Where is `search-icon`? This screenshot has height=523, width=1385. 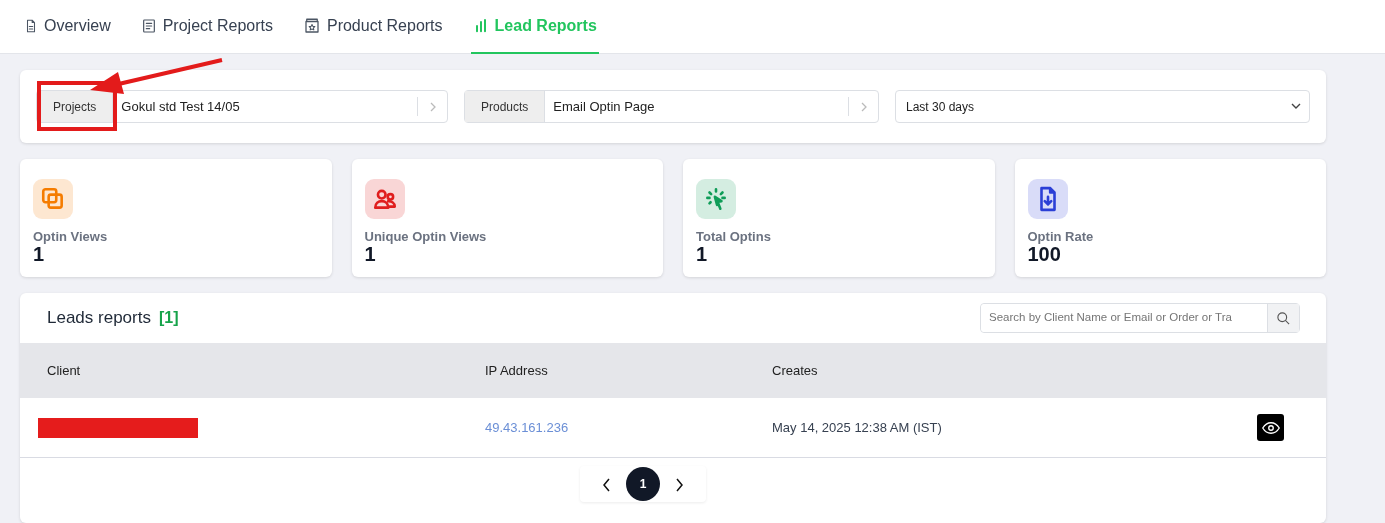 search-icon is located at coordinates (1283, 318).